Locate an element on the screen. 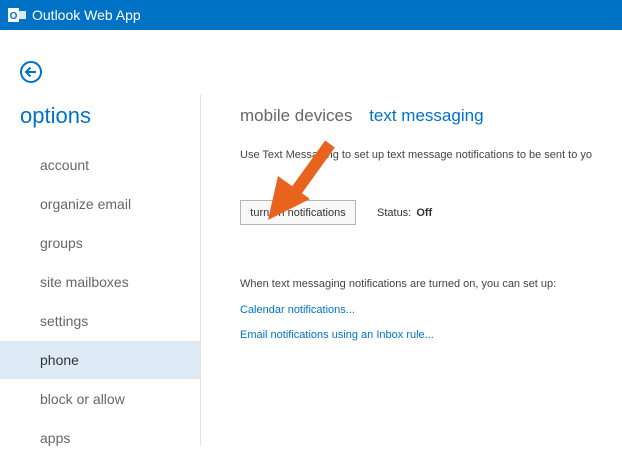 Image resolution: width=622 pixels, height=457 pixels. back-button is located at coordinates (31, 72).